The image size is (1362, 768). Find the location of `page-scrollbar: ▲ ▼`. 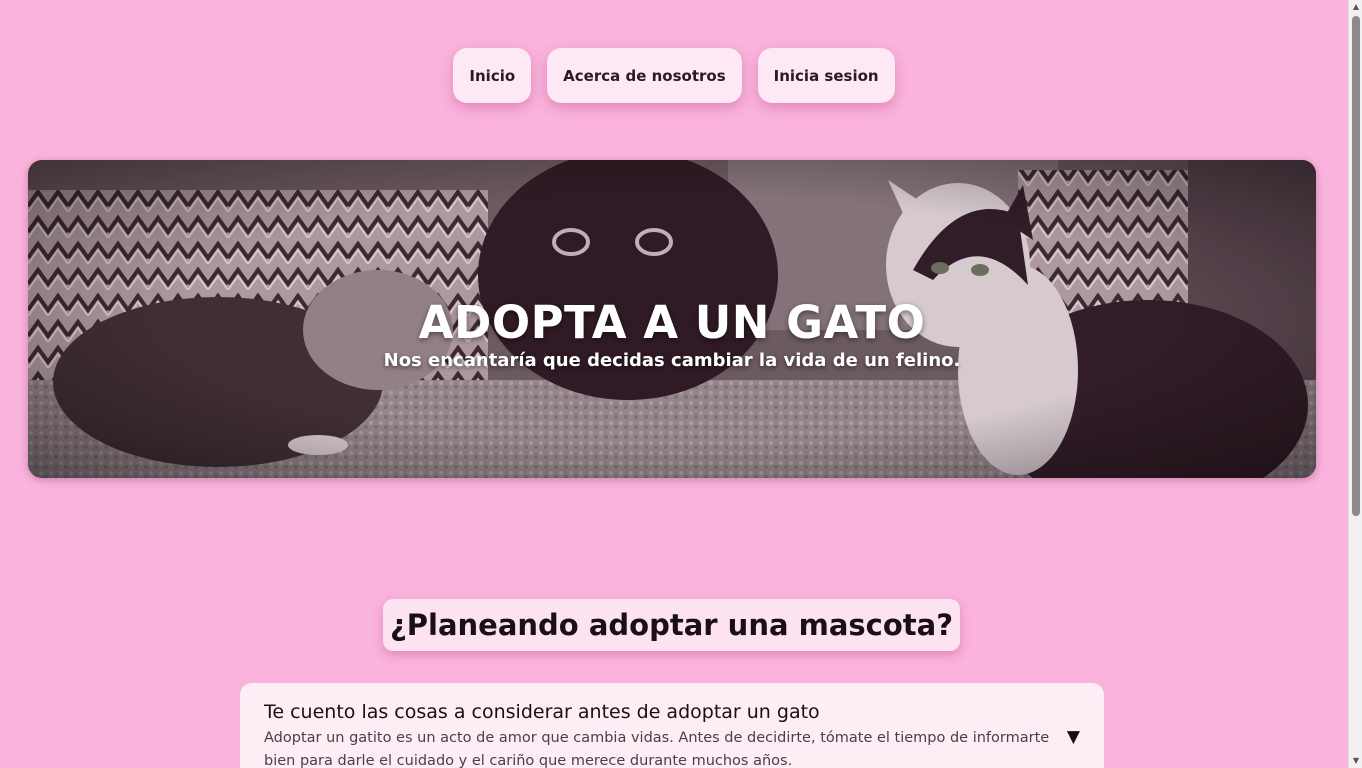

page-scrollbar: ▲ ▼ is located at coordinates (1355, 384).